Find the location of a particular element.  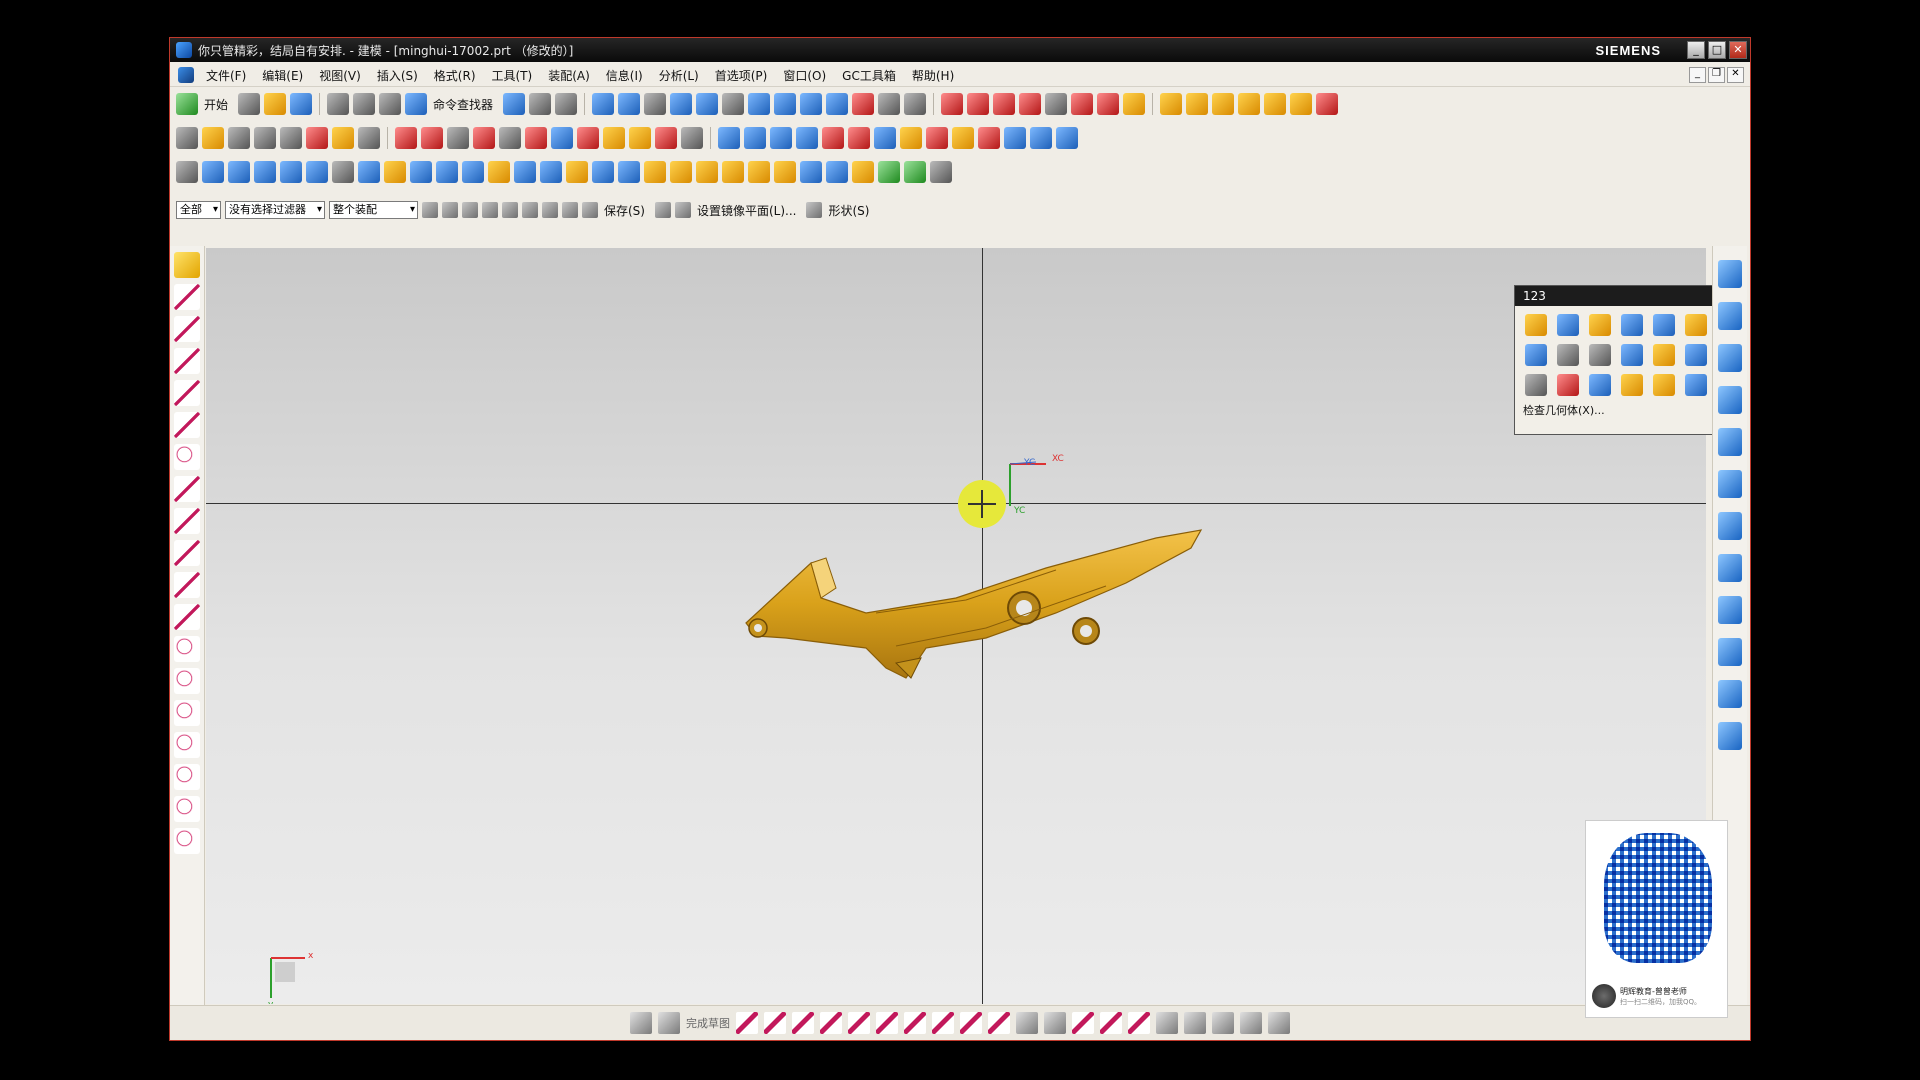

roles-icon is located at coordinates (1730, 652).